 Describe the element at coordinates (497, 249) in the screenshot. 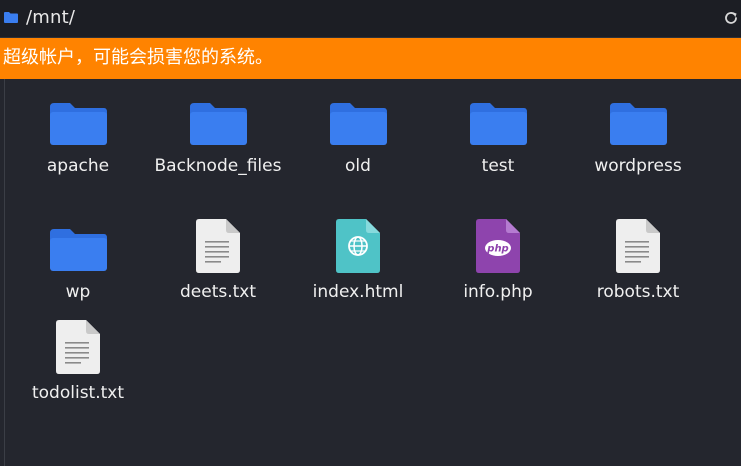

I see `php-badge: php` at that location.